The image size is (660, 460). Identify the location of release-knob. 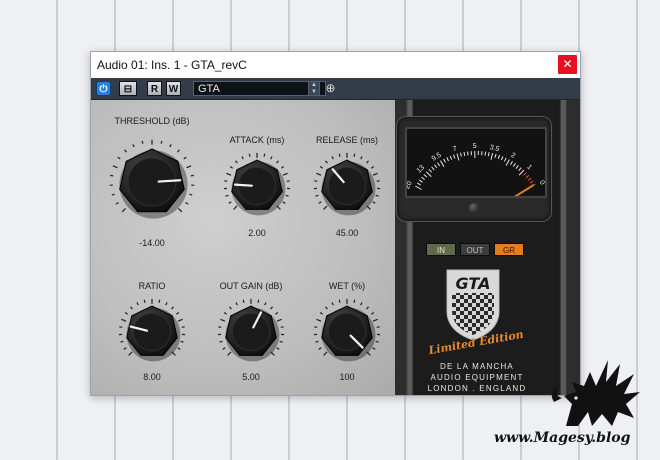
(347, 186).